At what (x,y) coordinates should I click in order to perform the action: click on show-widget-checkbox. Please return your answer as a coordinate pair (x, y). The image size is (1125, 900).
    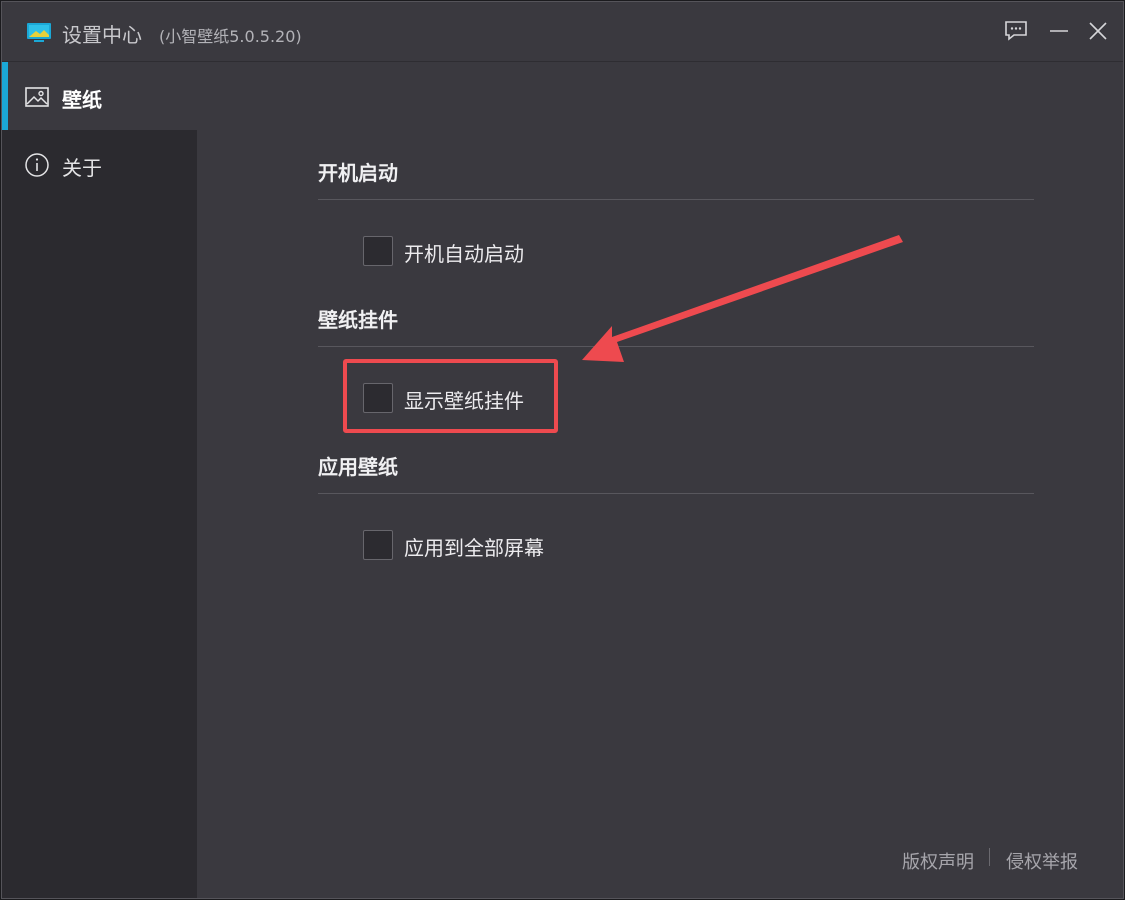
    Looking at the image, I should click on (378, 398).